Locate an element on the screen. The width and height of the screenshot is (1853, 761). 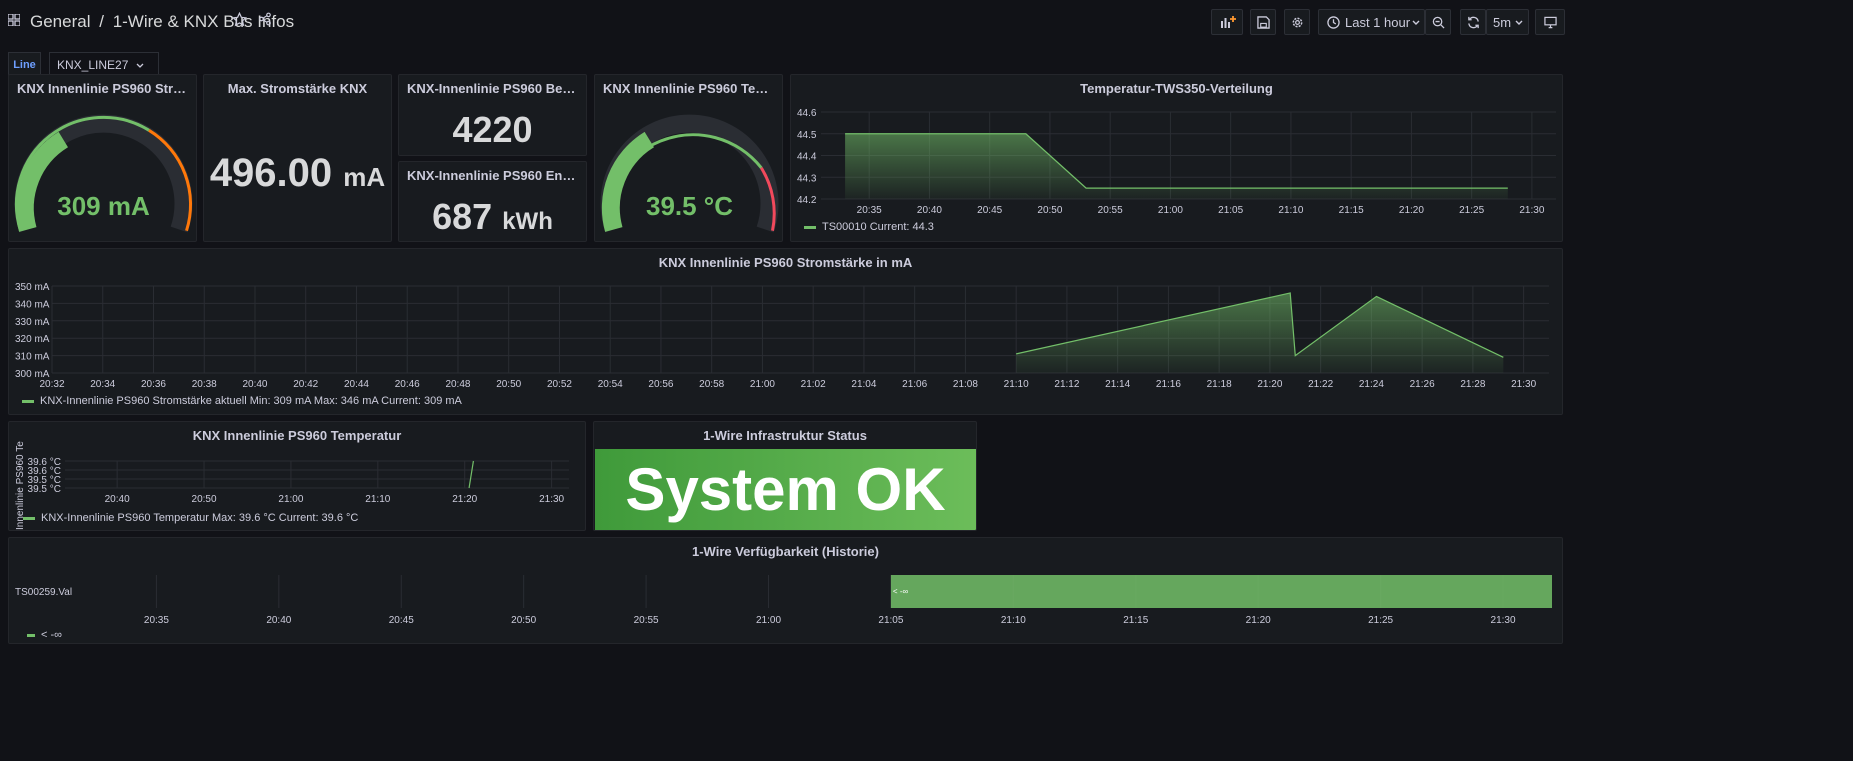
series-area is located at coordinates (1176, 166).